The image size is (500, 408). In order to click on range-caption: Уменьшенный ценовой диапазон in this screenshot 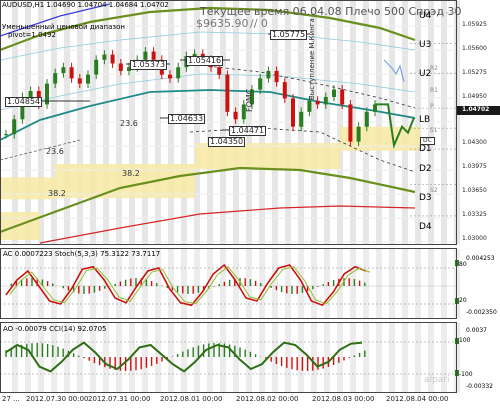, I will do `click(63, 27)`.